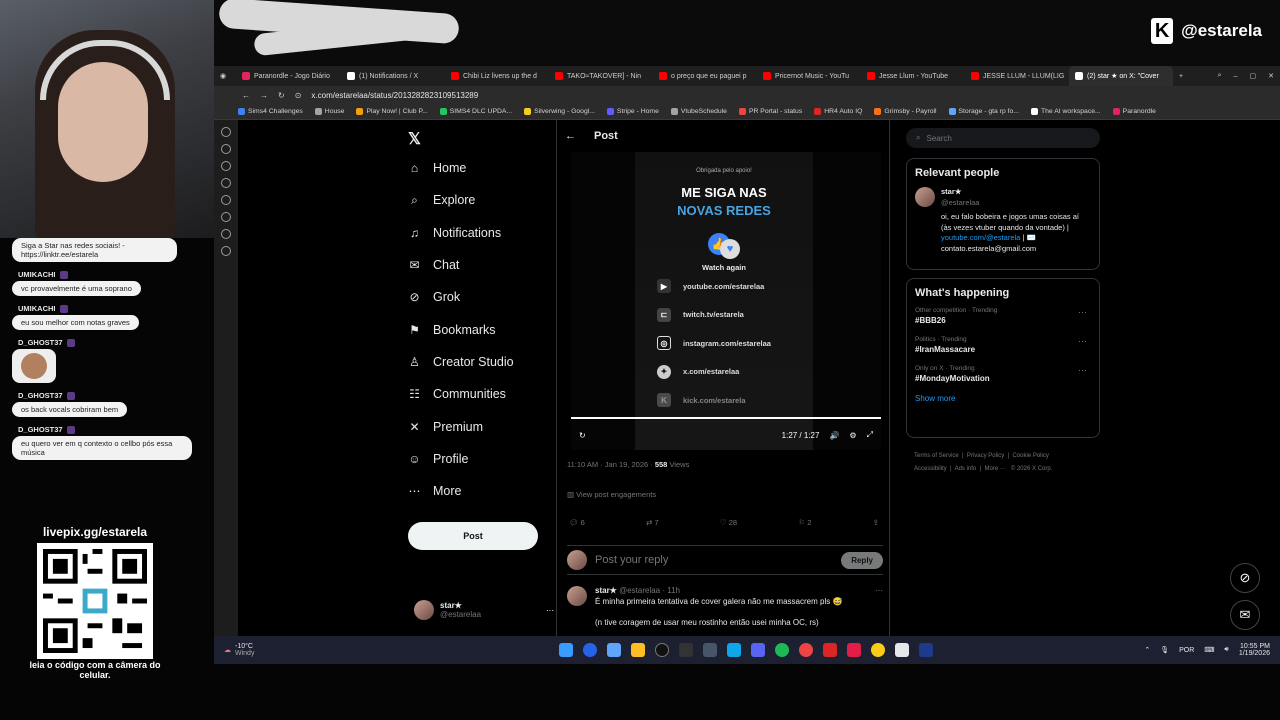 The width and height of the screenshot is (1280, 720). I want to click on avatar, so click(925, 197).